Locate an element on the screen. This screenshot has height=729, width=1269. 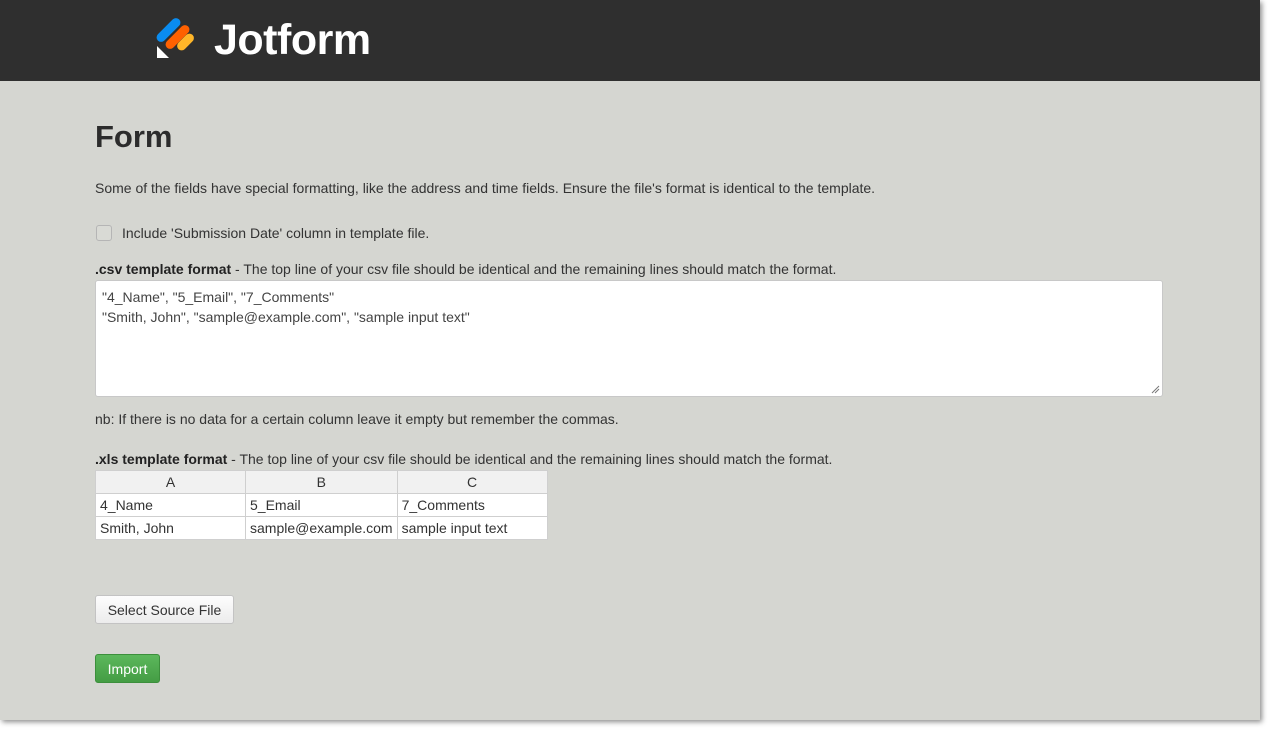
xls-column-header-row: A B C is located at coordinates (321, 482).